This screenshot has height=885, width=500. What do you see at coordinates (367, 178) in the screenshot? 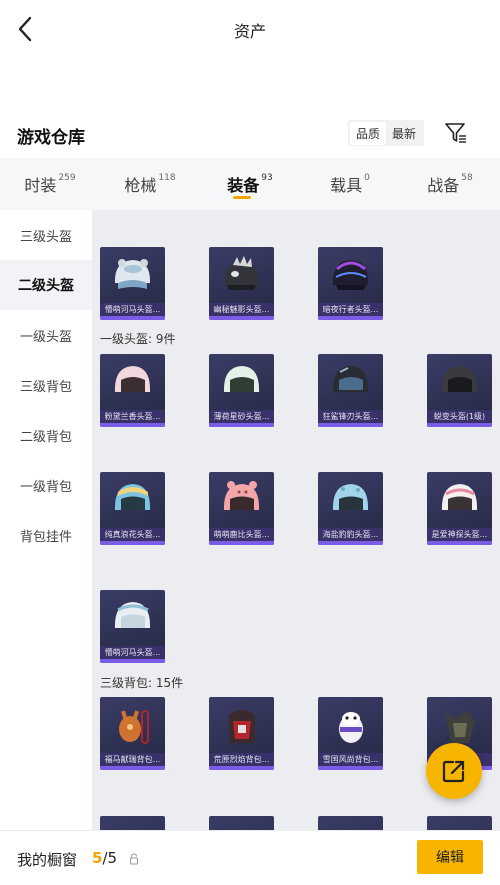
I see `tab-count: 0` at bounding box center [367, 178].